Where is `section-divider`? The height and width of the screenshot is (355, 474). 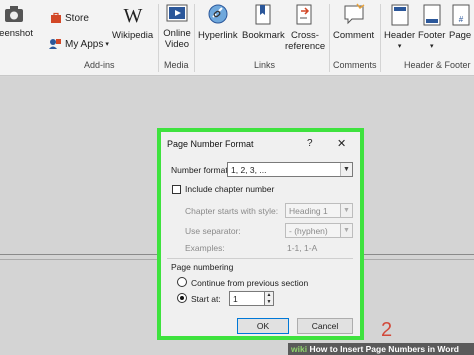 section-divider is located at coordinates (260, 258).